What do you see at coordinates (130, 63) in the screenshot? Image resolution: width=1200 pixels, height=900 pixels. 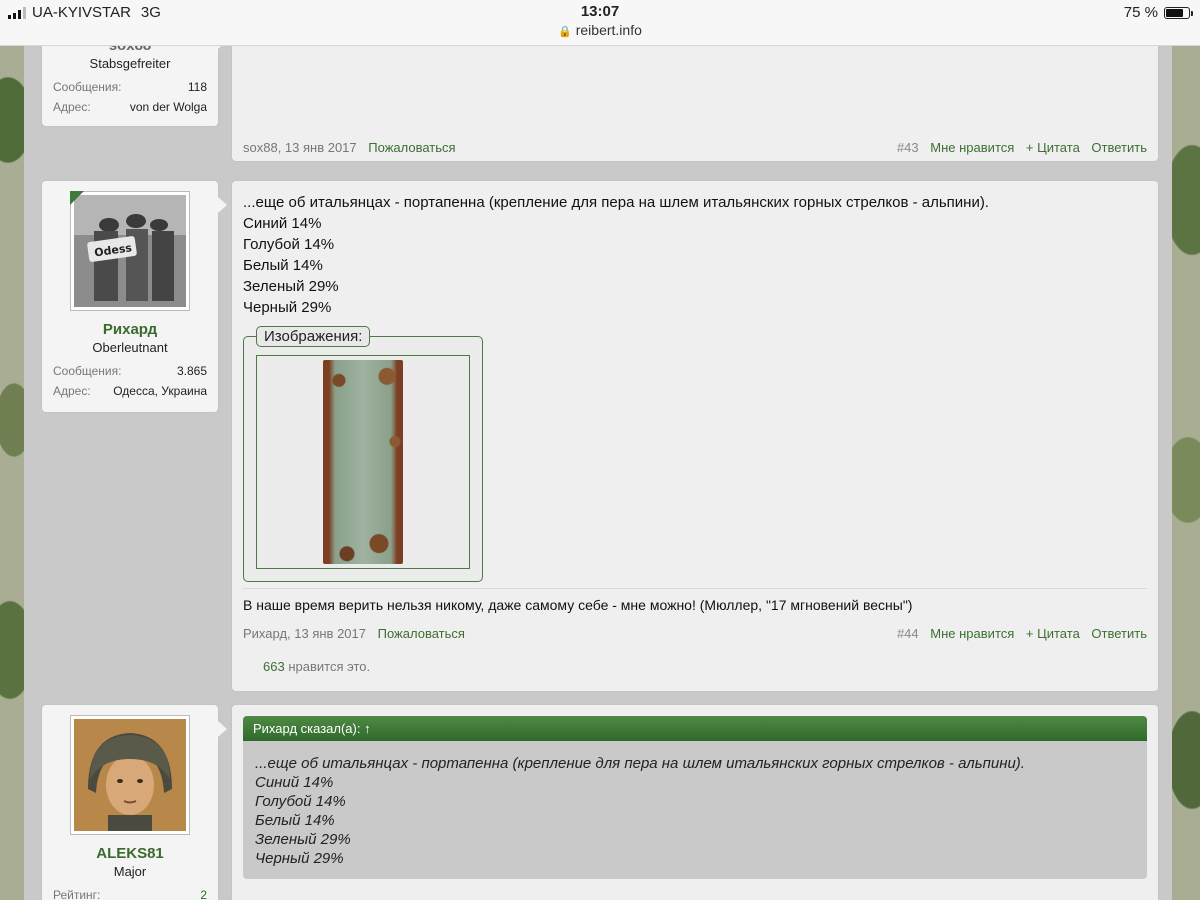 I see `user-title: Stabsgefreiter` at bounding box center [130, 63].